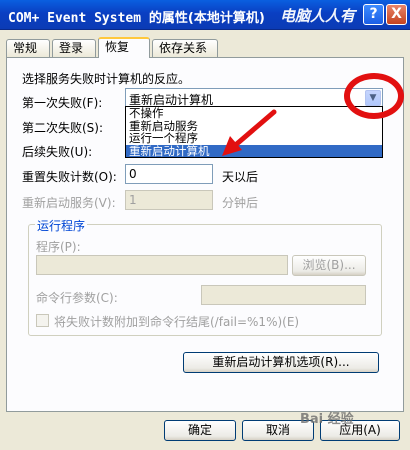  Describe the element at coordinates (124, 47) in the screenshot. I see `tab-recovery: 恢复` at that location.